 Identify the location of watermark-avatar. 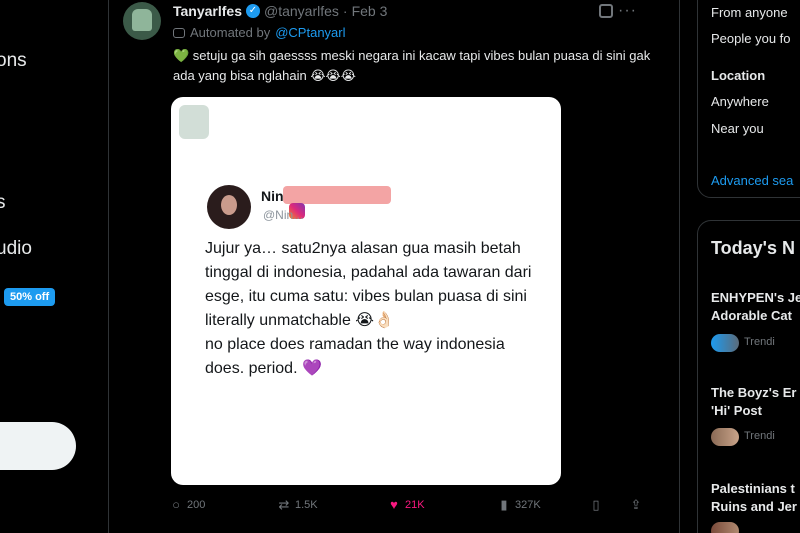
(194, 122).